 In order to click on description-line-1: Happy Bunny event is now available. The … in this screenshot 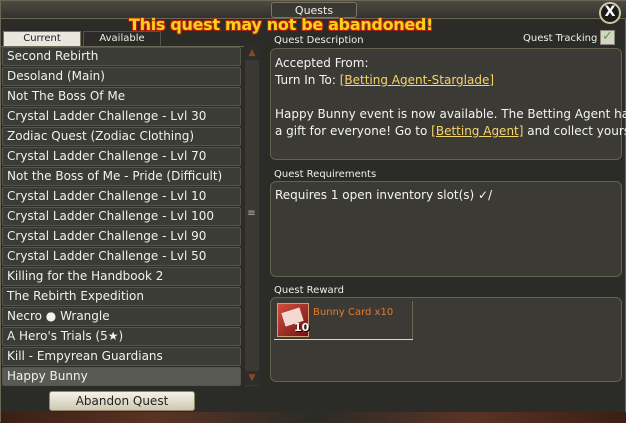, I will do `click(450, 114)`.